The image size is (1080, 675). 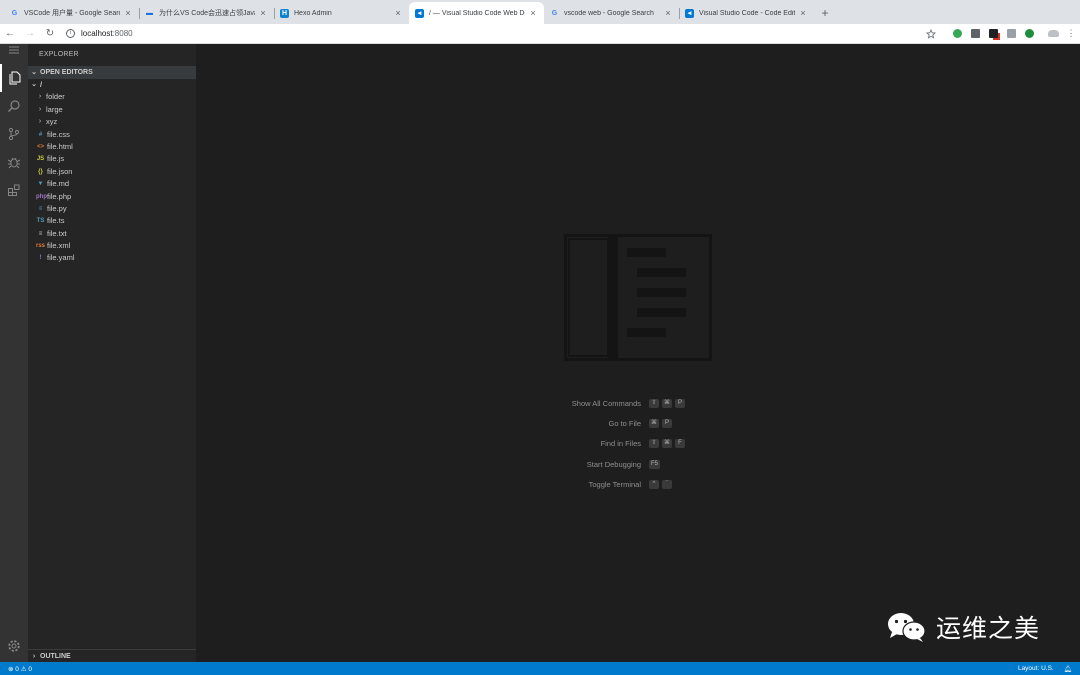 What do you see at coordinates (71, 13) in the screenshot?
I see `browser-tab: G VSCode 用户量 - Google Search ×` at bounding box center [71, 13].